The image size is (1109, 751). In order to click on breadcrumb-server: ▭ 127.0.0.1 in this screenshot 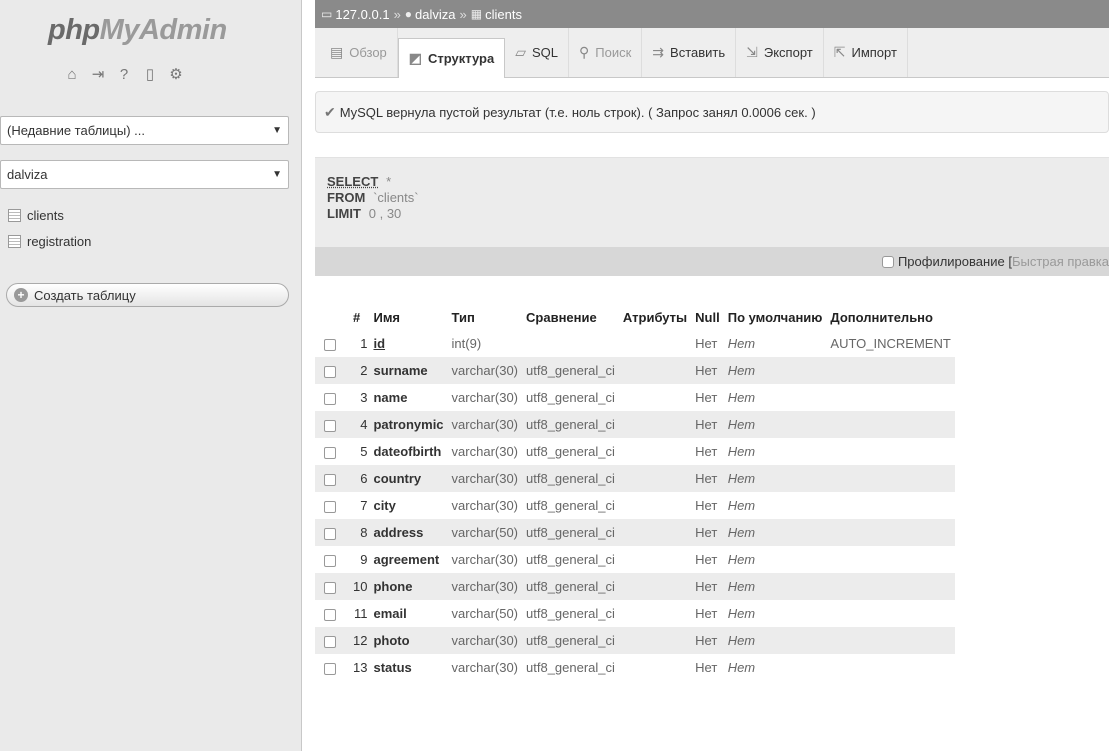, I will do `click(355, 14)`.